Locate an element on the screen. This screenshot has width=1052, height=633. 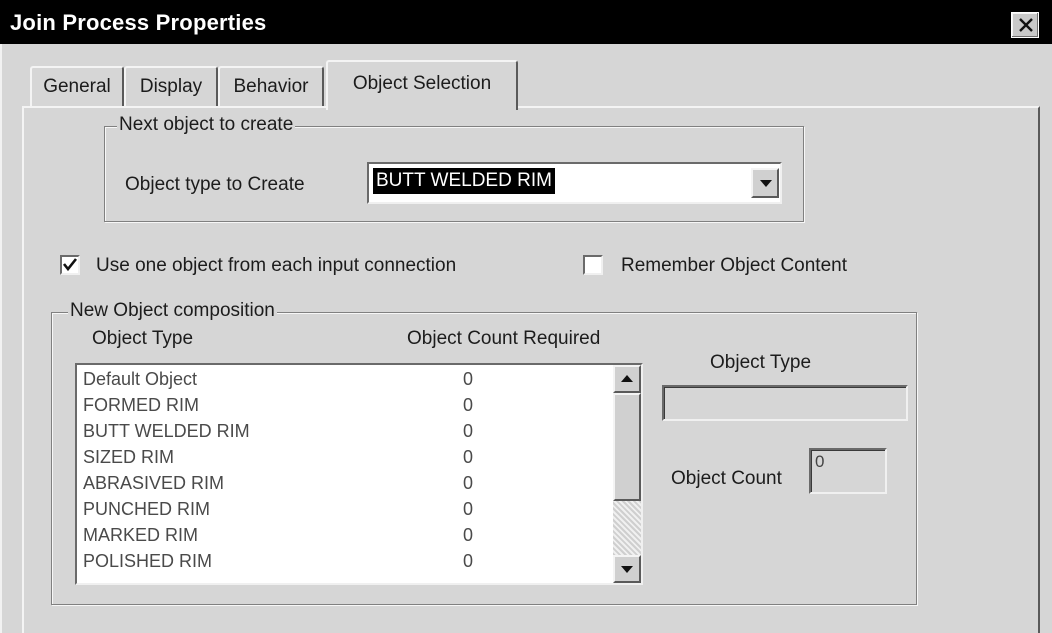
check-icon is located at coordinates (70, 265).